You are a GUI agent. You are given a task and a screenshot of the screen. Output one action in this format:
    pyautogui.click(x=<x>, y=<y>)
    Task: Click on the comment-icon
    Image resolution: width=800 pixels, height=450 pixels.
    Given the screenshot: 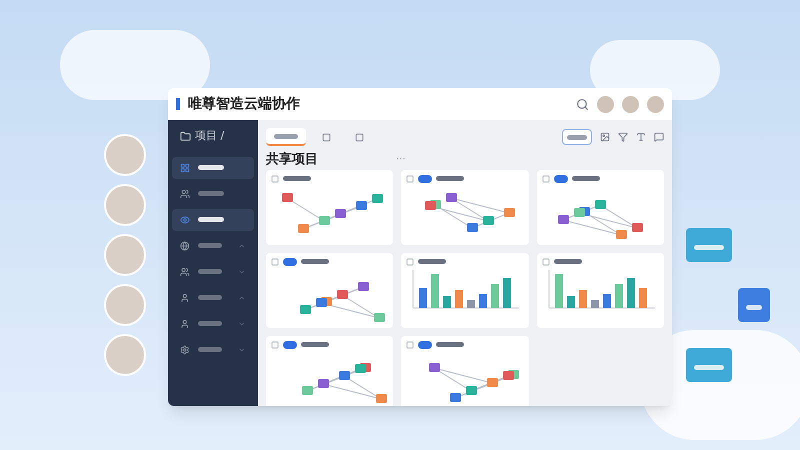 What is the action you would take?
    pyautogui.click(x=659, y=137)
    